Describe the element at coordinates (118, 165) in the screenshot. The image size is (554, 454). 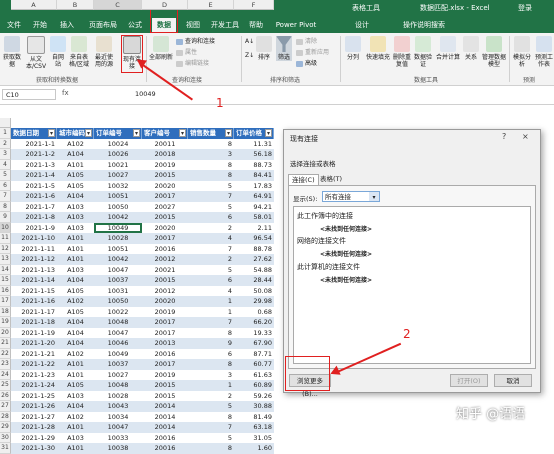
I see `table-cell: 10021` at that location.